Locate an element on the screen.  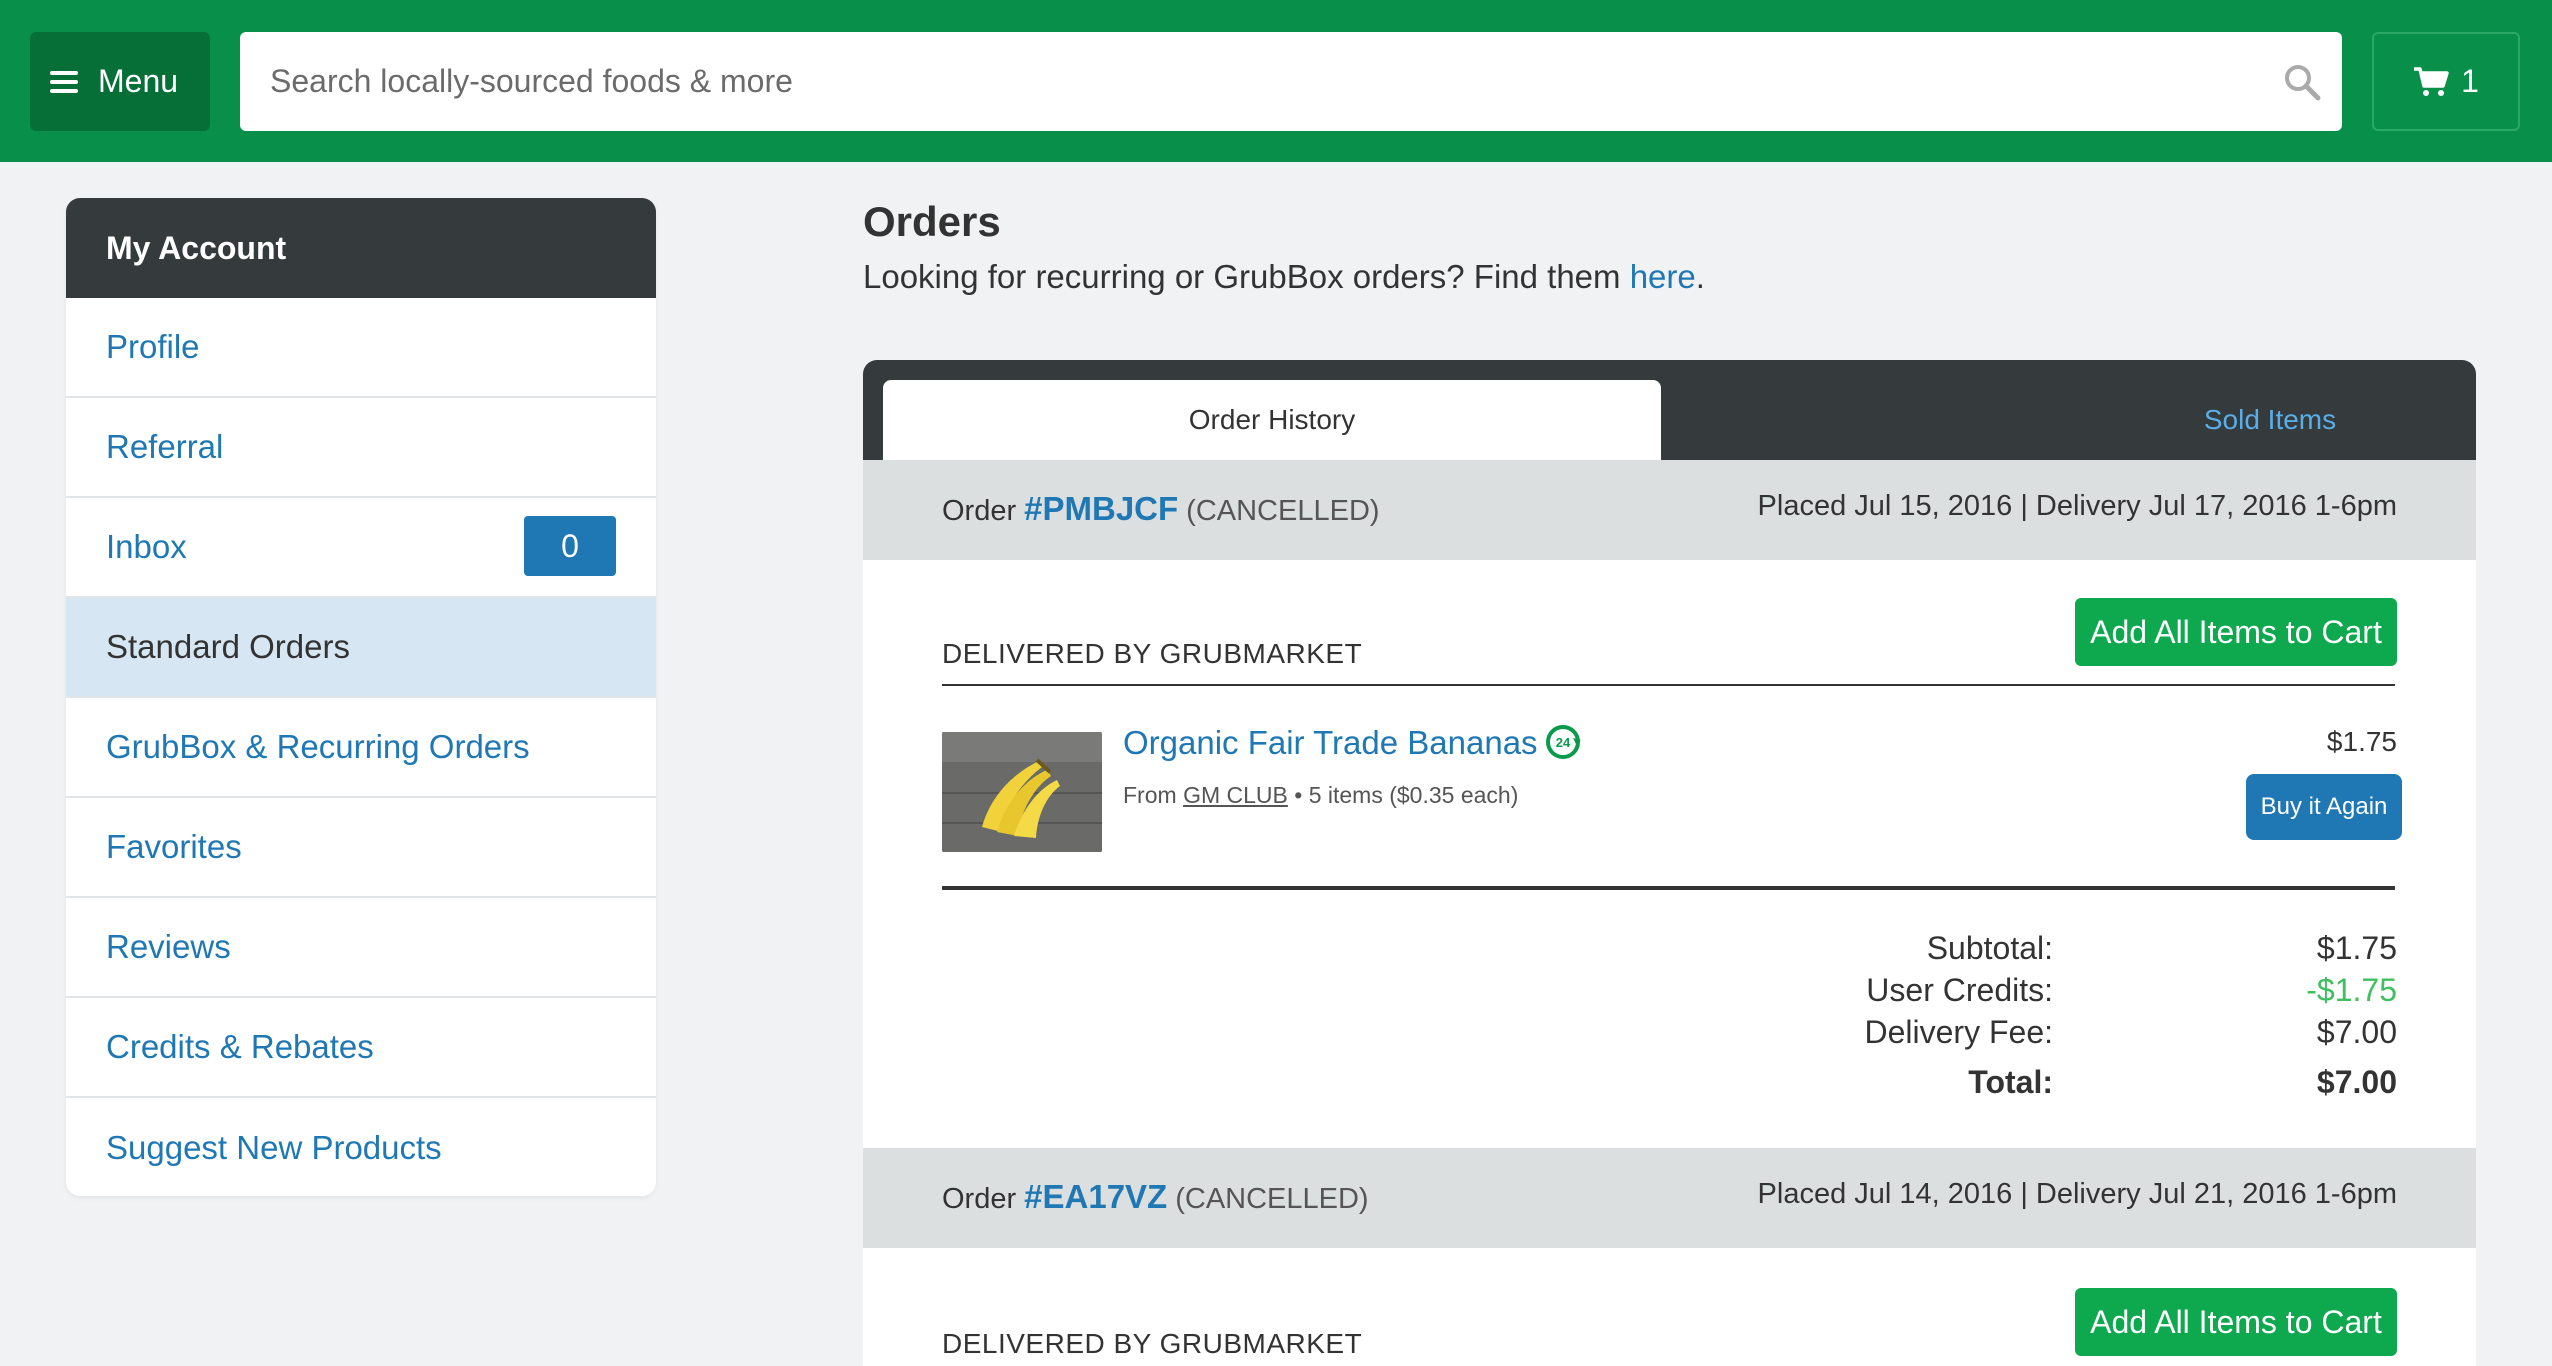
vendor-link: GM CLUB is located at coordinates (1235, 795).